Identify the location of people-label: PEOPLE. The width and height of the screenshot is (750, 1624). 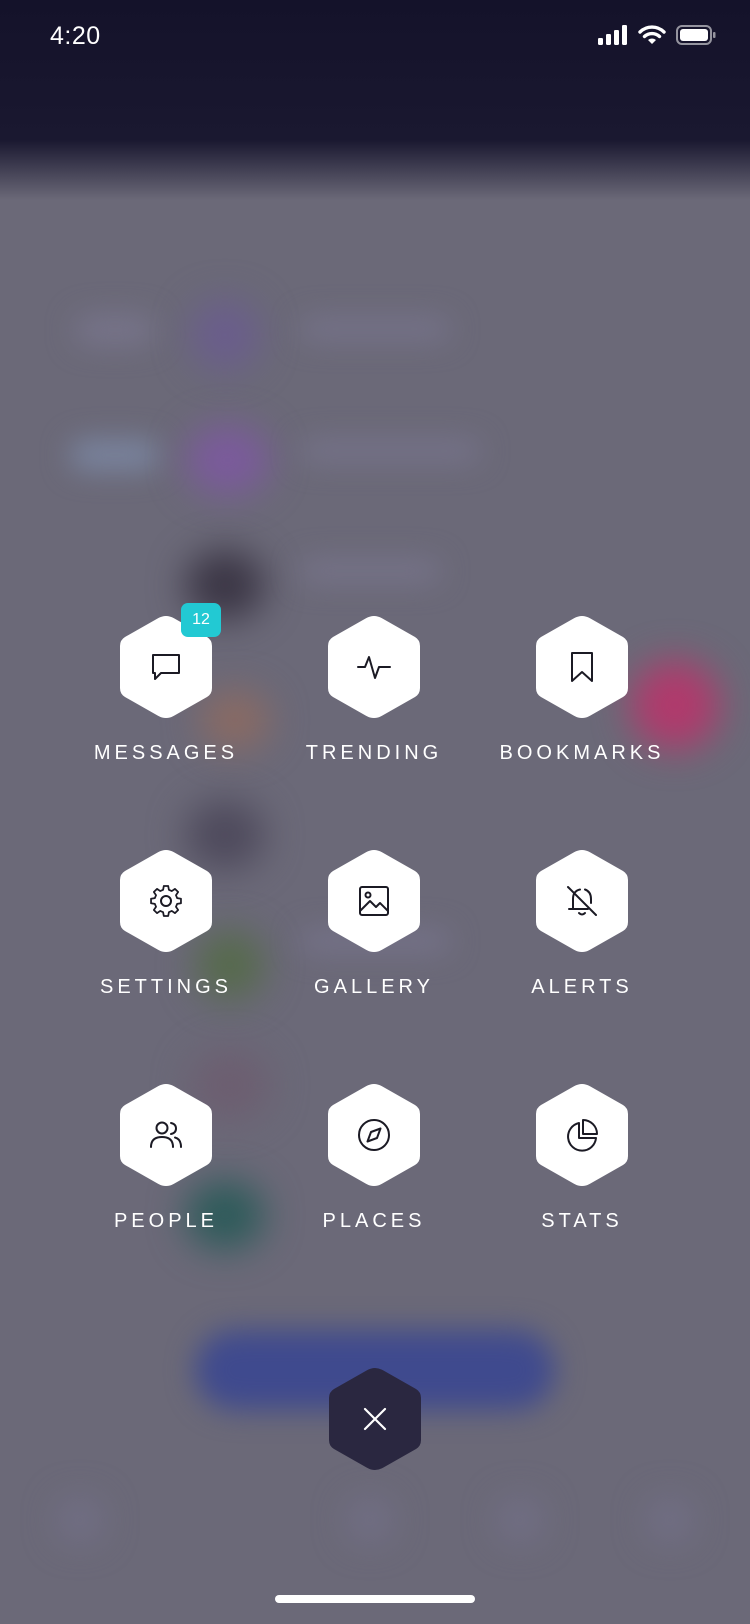
(166, 1221).